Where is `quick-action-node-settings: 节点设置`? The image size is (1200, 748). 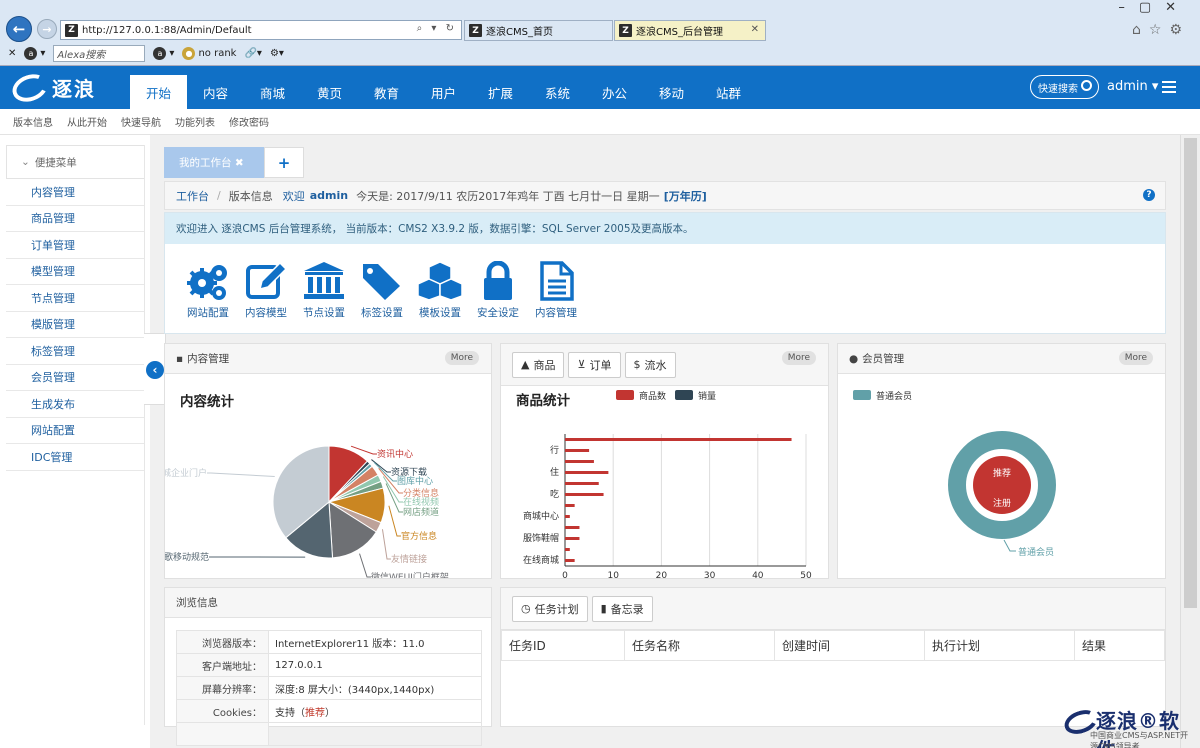
quick-action-node-settings: 节点设置 is located at coordinates (324, 290).